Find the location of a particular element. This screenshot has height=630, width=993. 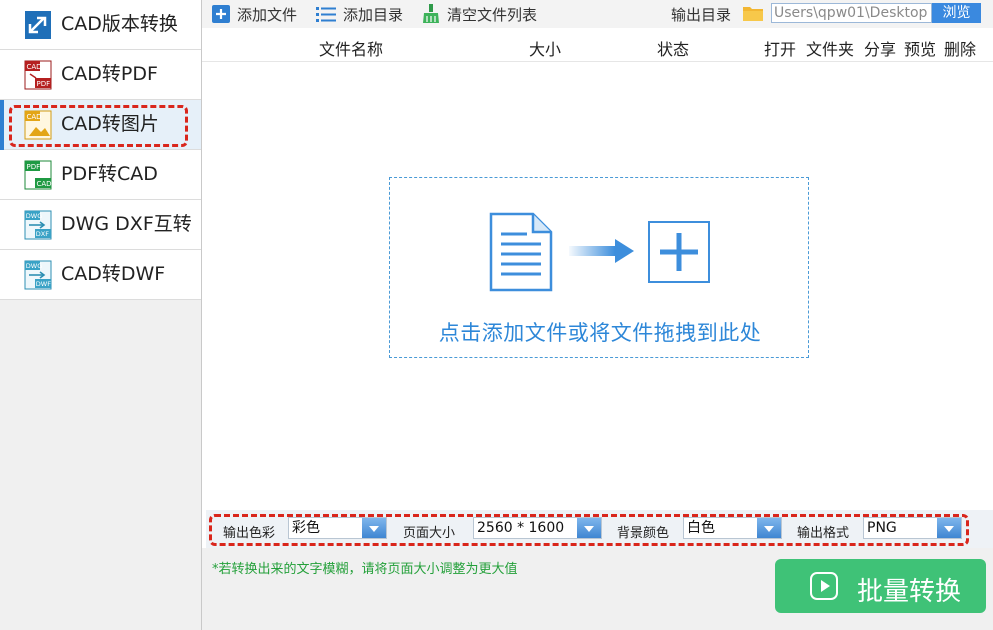

active-indicator is located at coordinates (2, 125).